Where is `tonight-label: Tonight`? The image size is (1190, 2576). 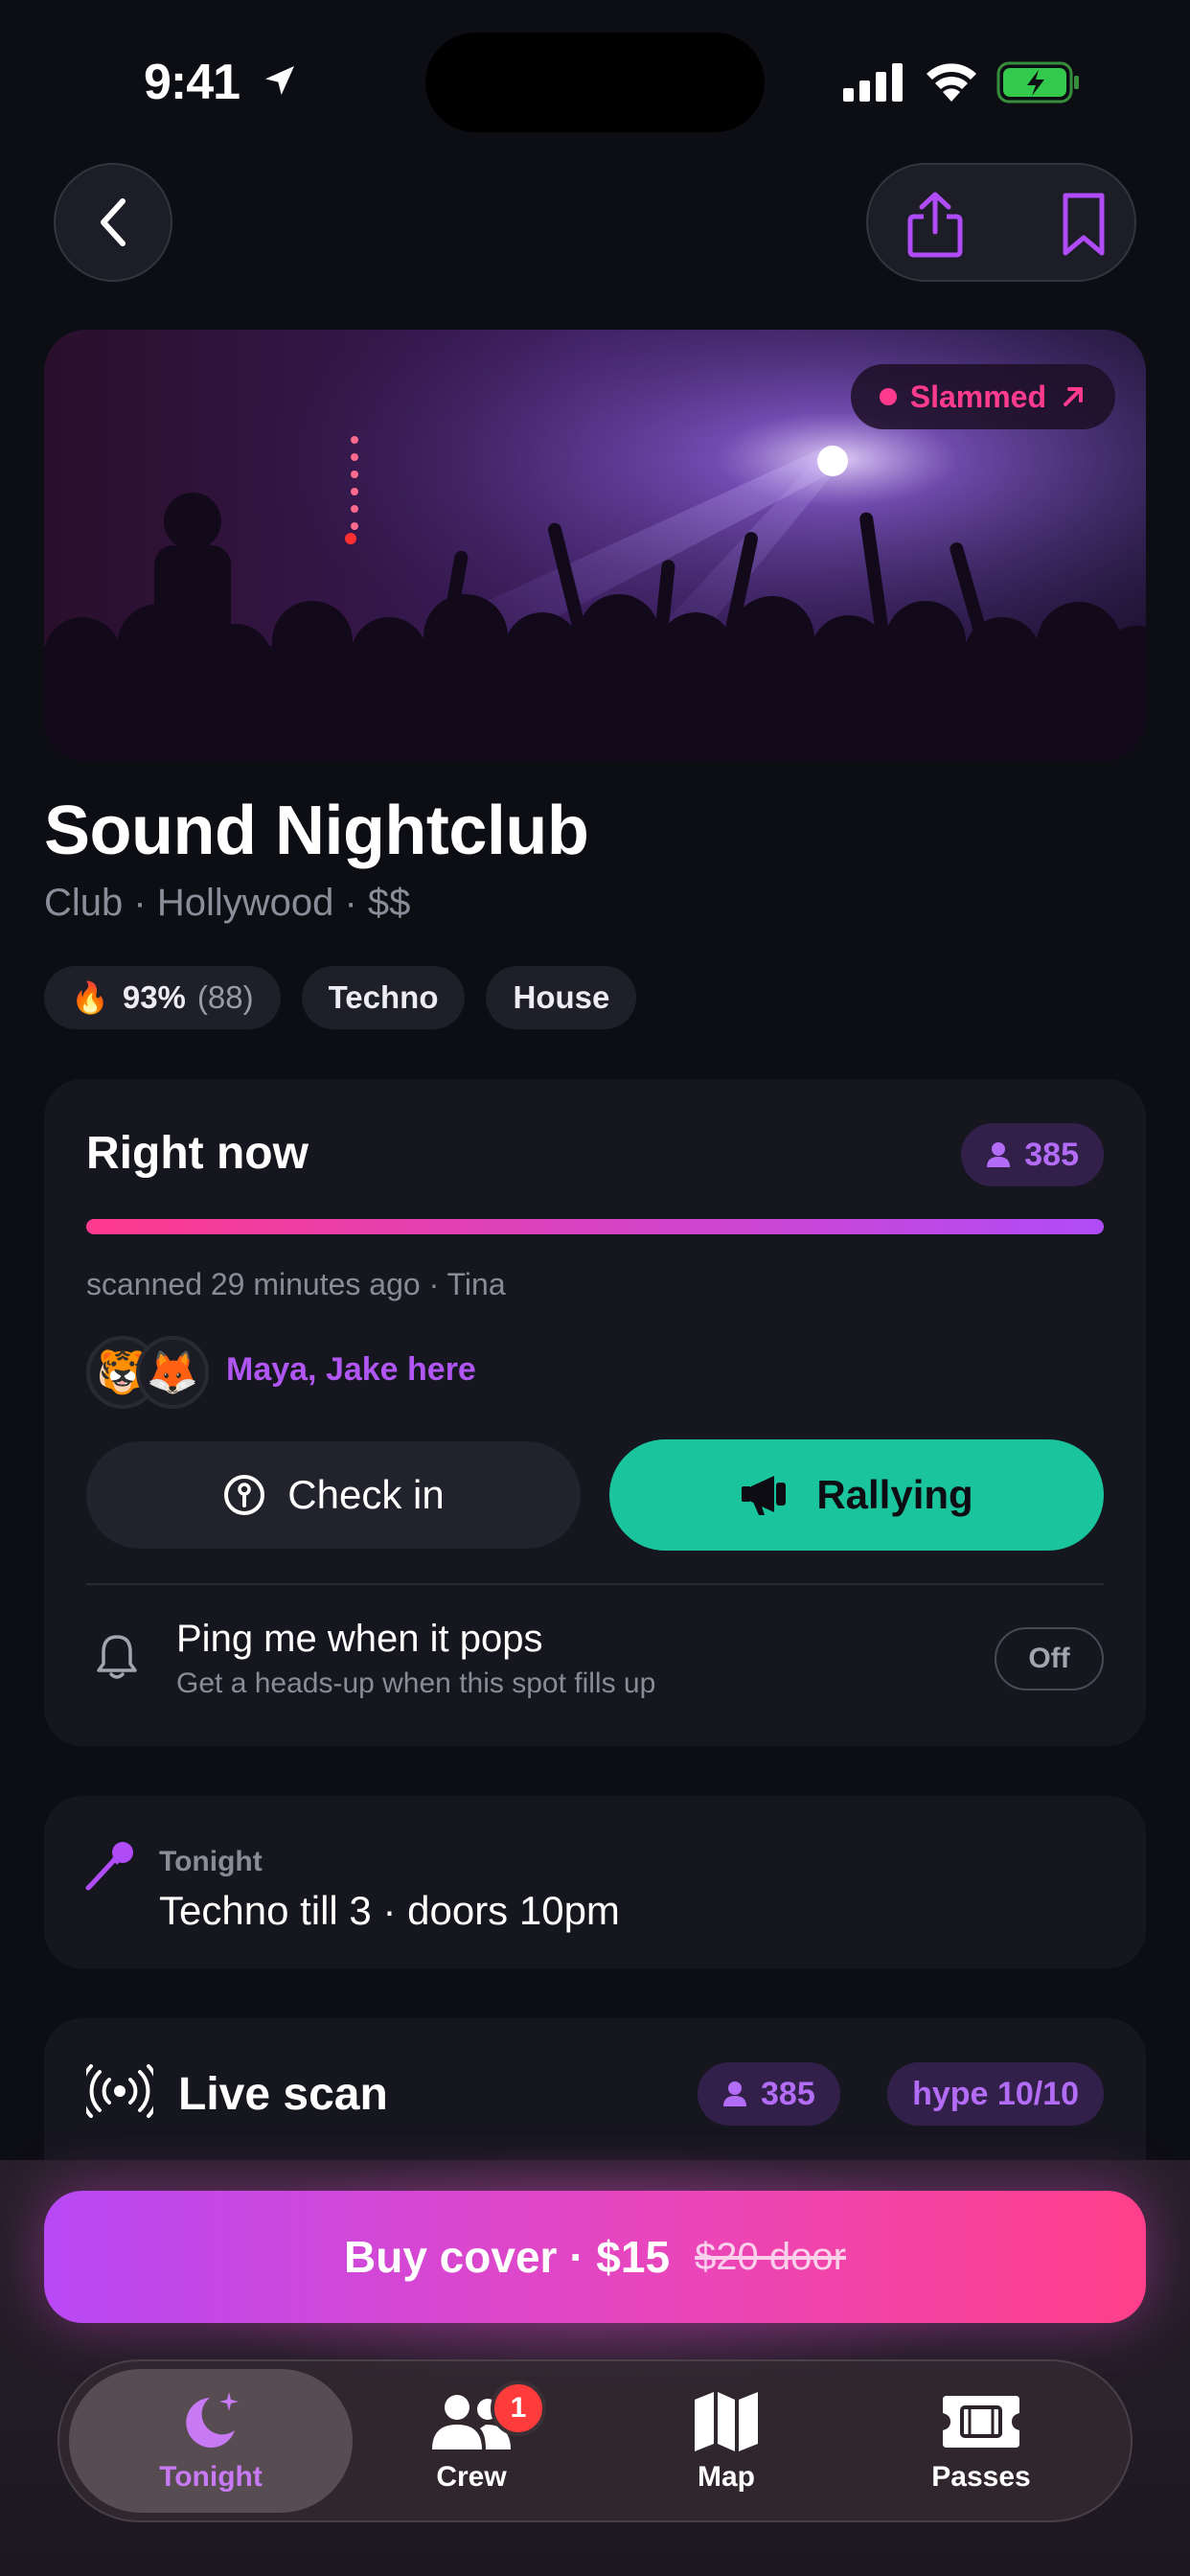
tonight-label: Tonight is located at coordinates (211, 1861).